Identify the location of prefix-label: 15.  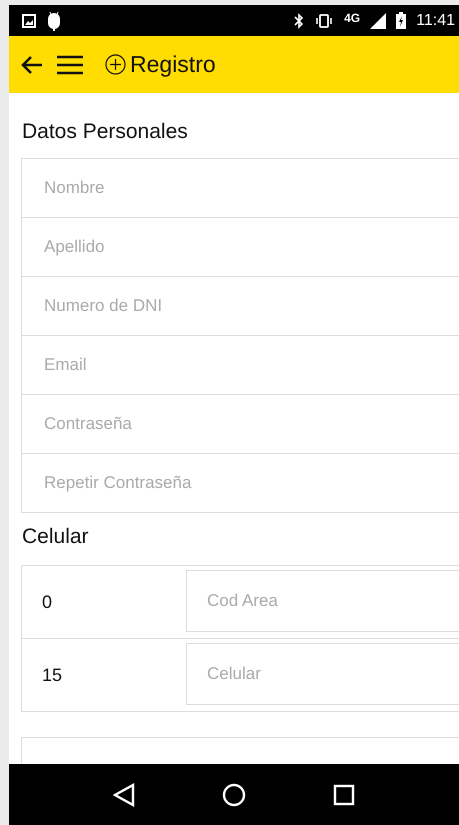
(52, 675).